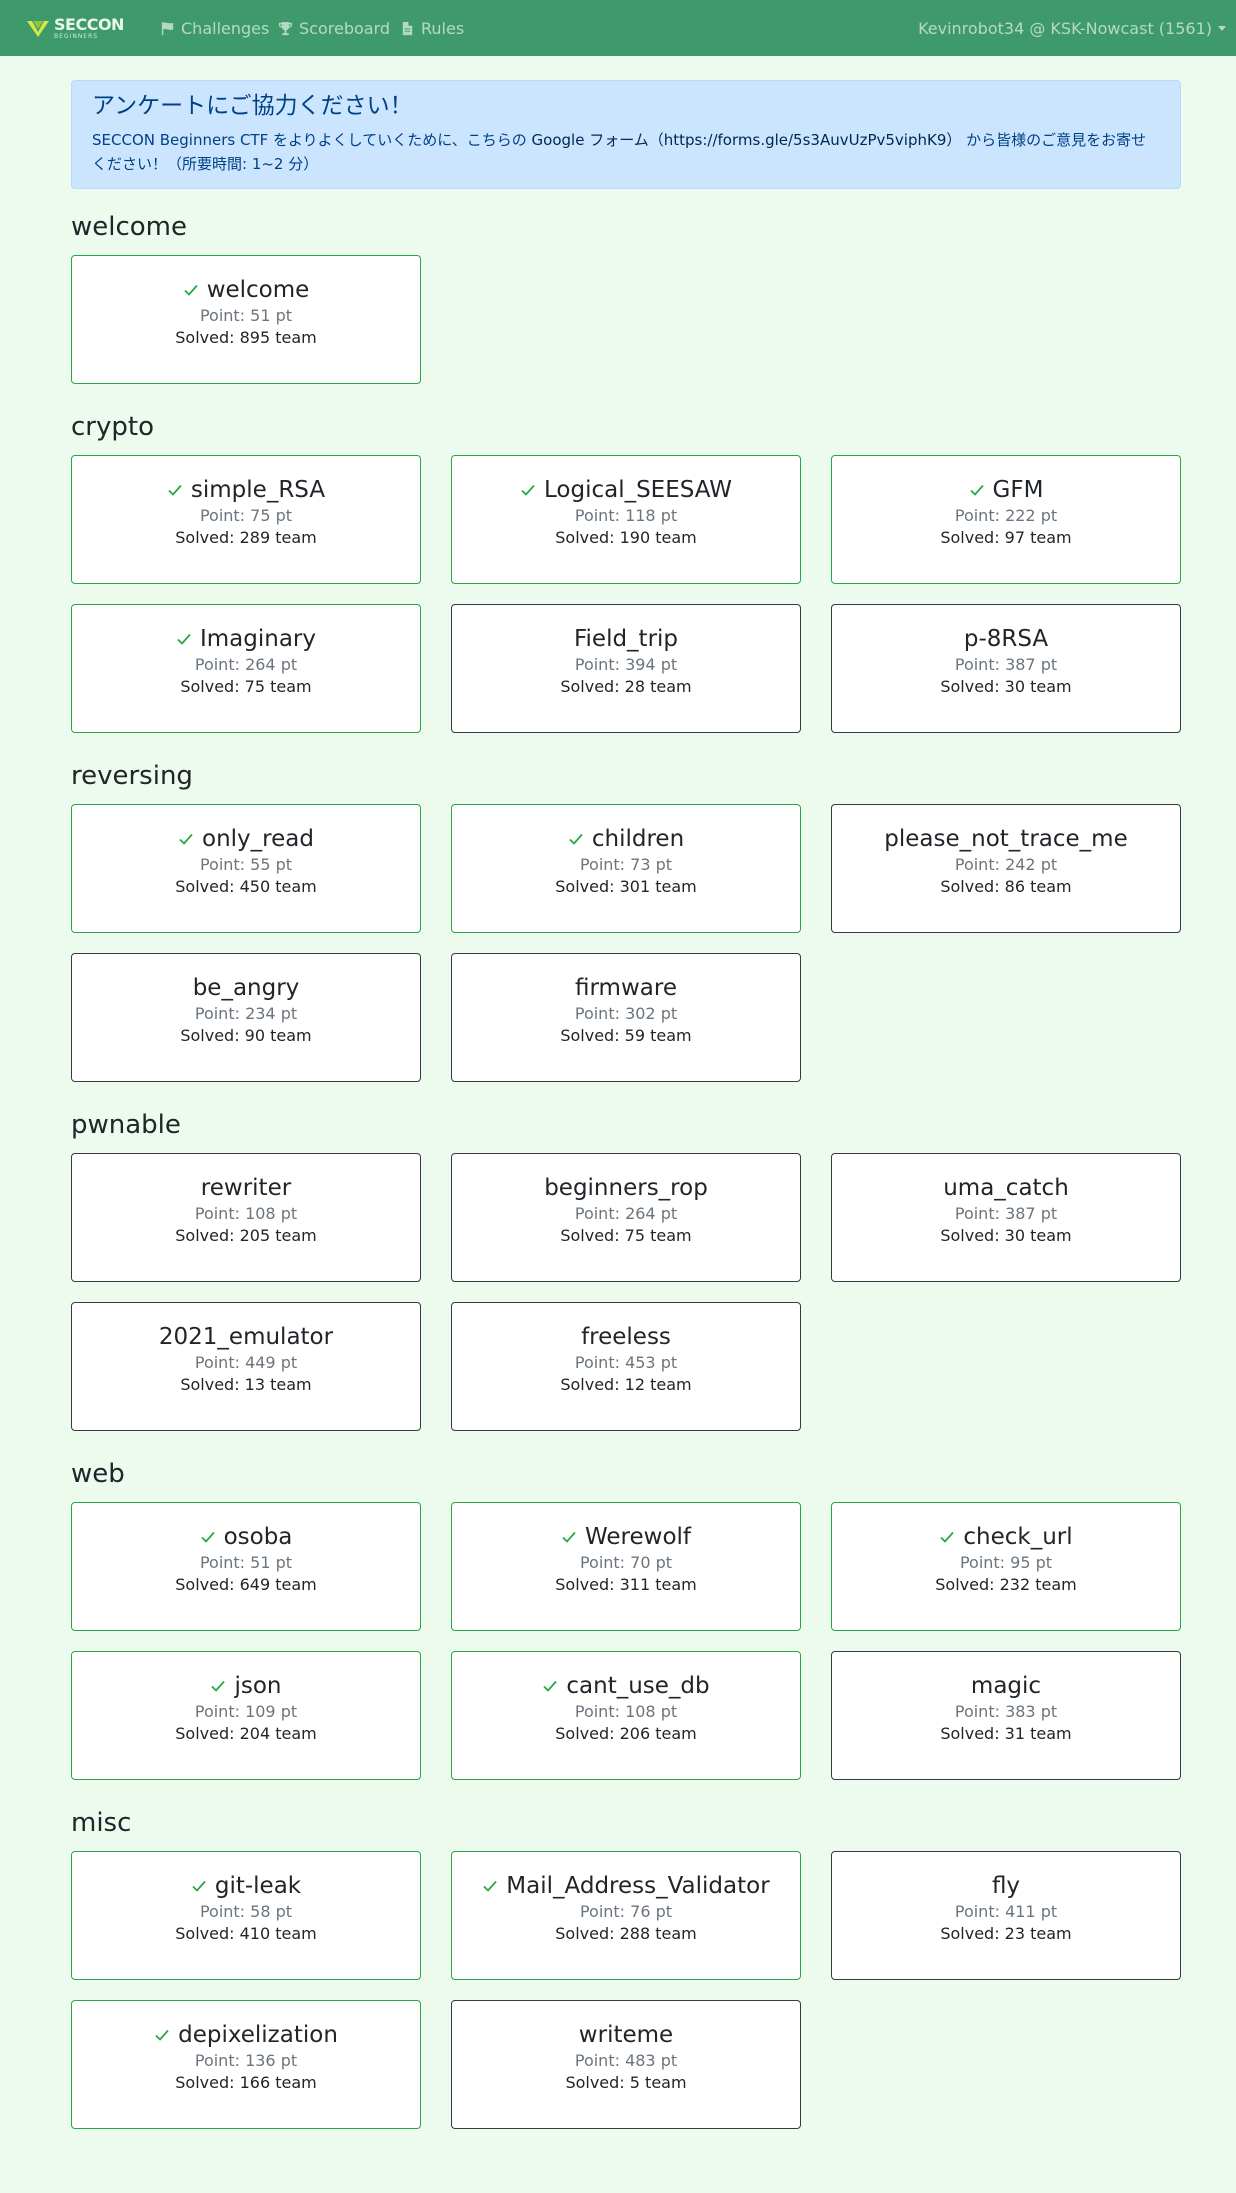 This screenshot has height=2193, width=1236. Describe the element at coordinates (246, 519) in the screenshot. I see `challenge-card: simple_RSA Point: 75 pt Solved: 289 team` at that location.